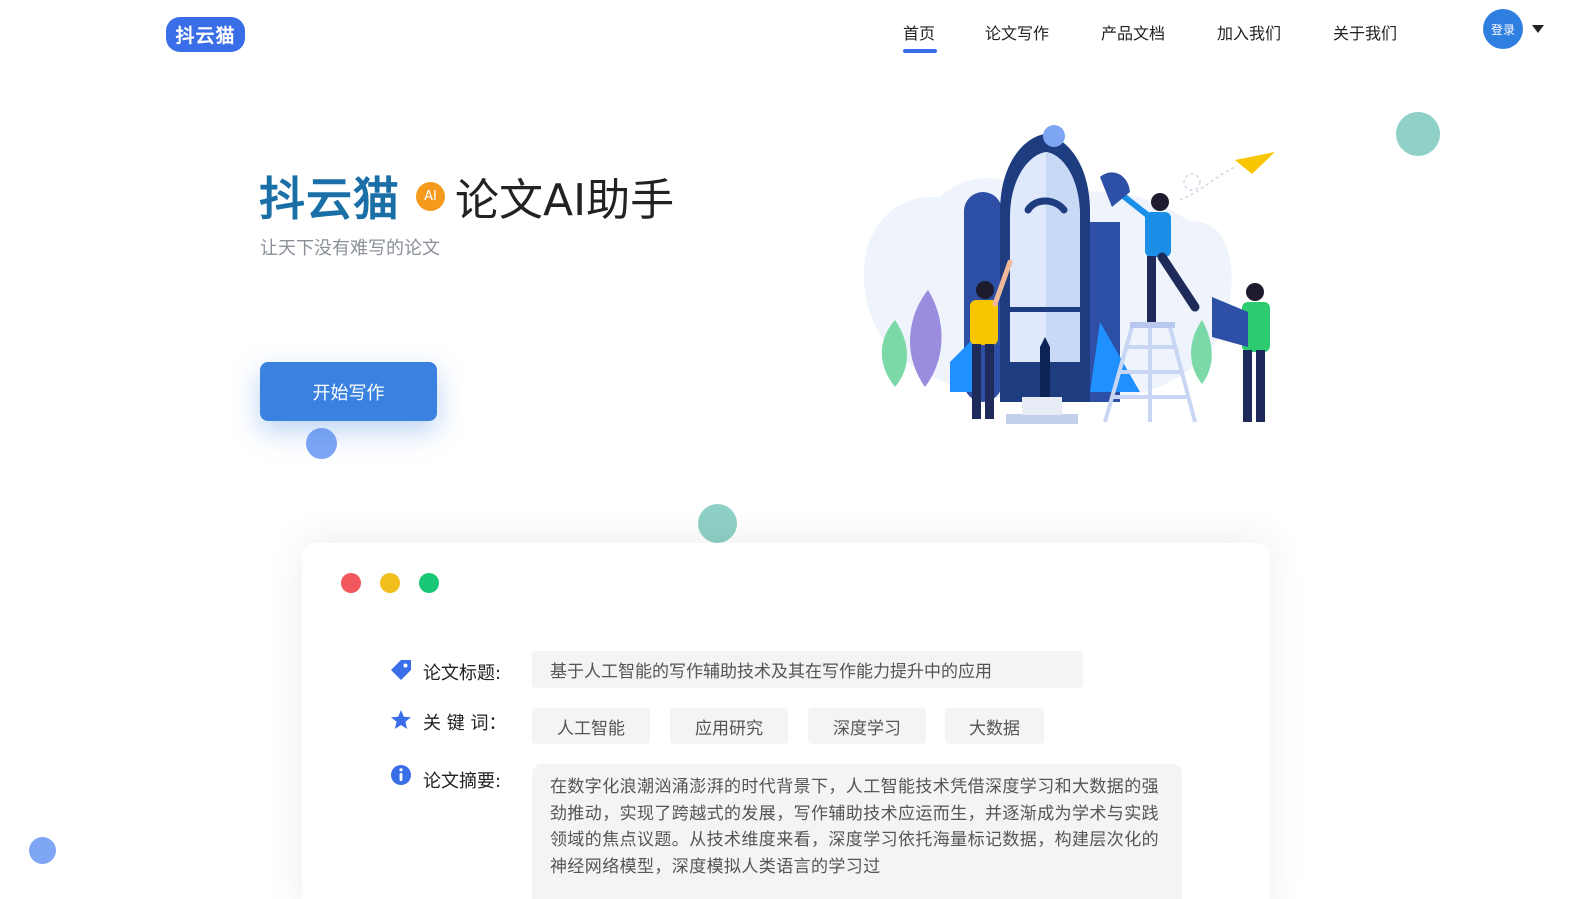 This screenshot has height=899, width=1594. I want to click on nav-paper-writing: 论文写作, so click(1017, 32).